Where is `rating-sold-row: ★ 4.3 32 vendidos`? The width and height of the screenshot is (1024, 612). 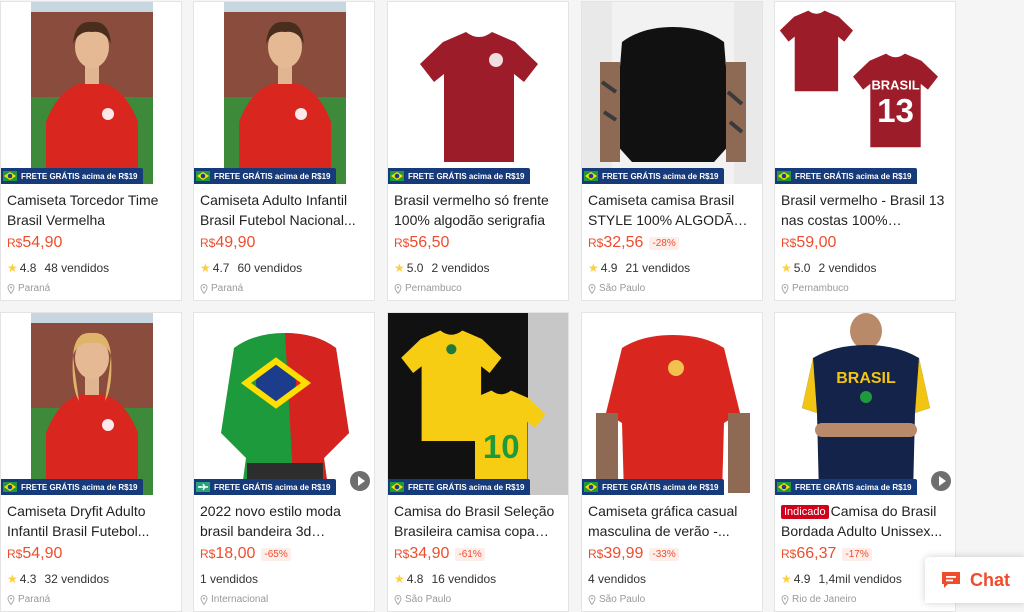 rating-sold-row: ★ 4.3 32 vendidos is located at coordinates (58, 579).